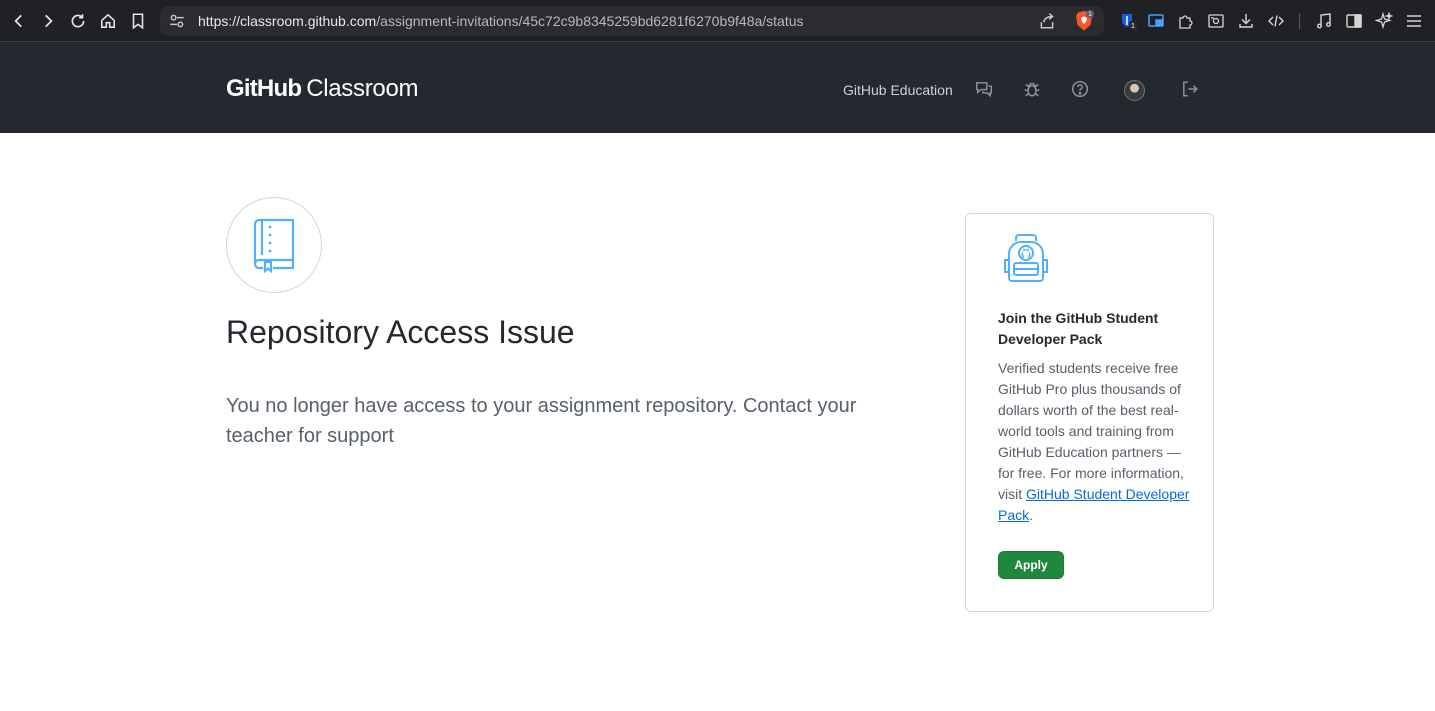  Describe the element at coordinates (1414, 21) in the screenshot. I see `menu-icon` at that location.